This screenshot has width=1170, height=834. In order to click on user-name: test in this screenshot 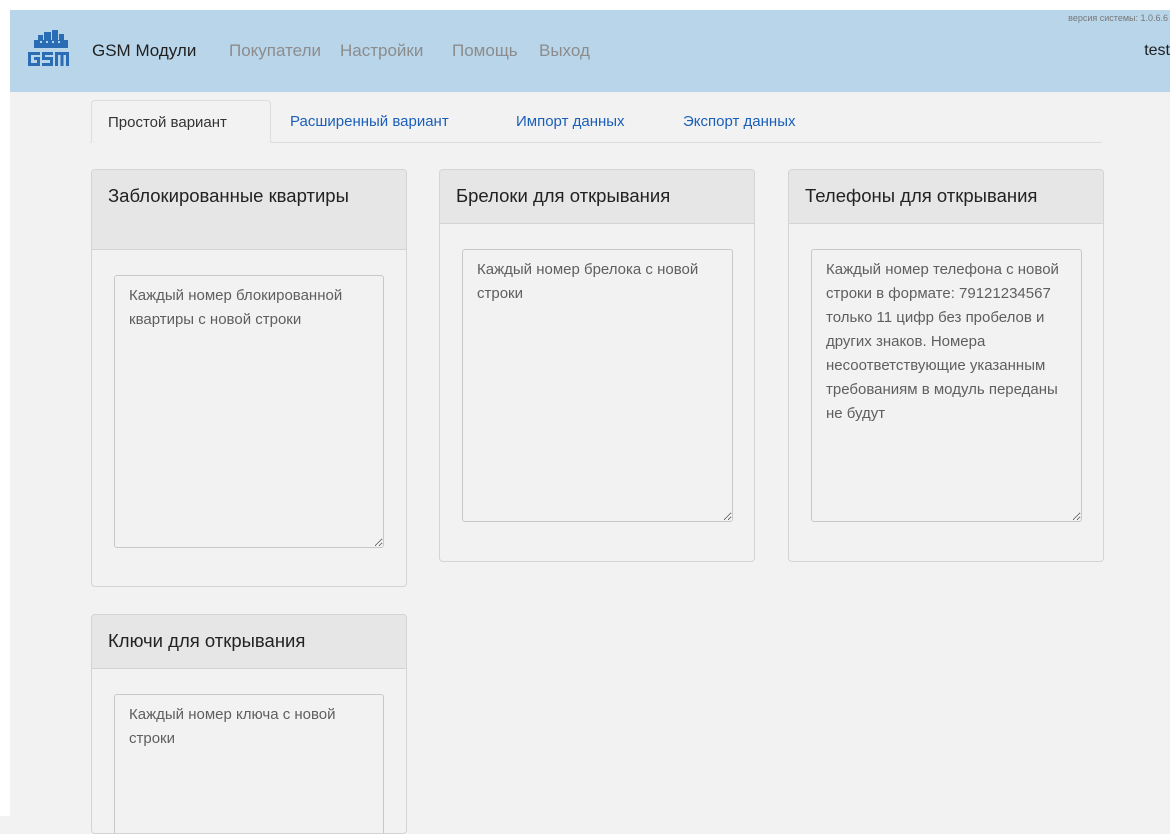, I will do `click(1157, 51)`.